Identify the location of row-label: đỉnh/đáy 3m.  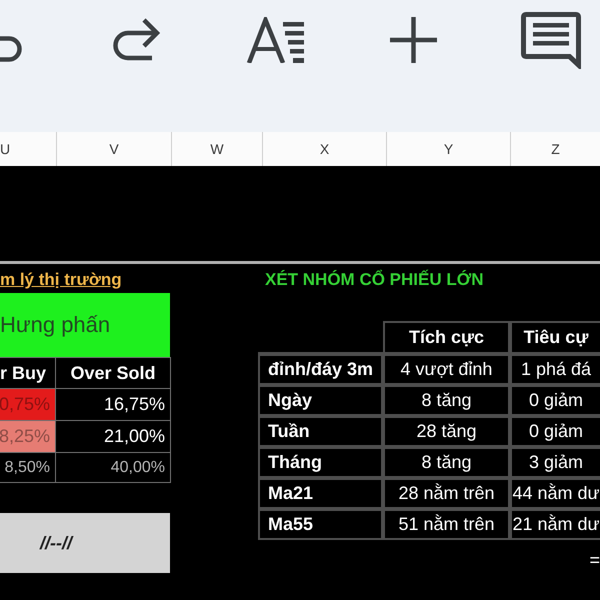
(320, 369).